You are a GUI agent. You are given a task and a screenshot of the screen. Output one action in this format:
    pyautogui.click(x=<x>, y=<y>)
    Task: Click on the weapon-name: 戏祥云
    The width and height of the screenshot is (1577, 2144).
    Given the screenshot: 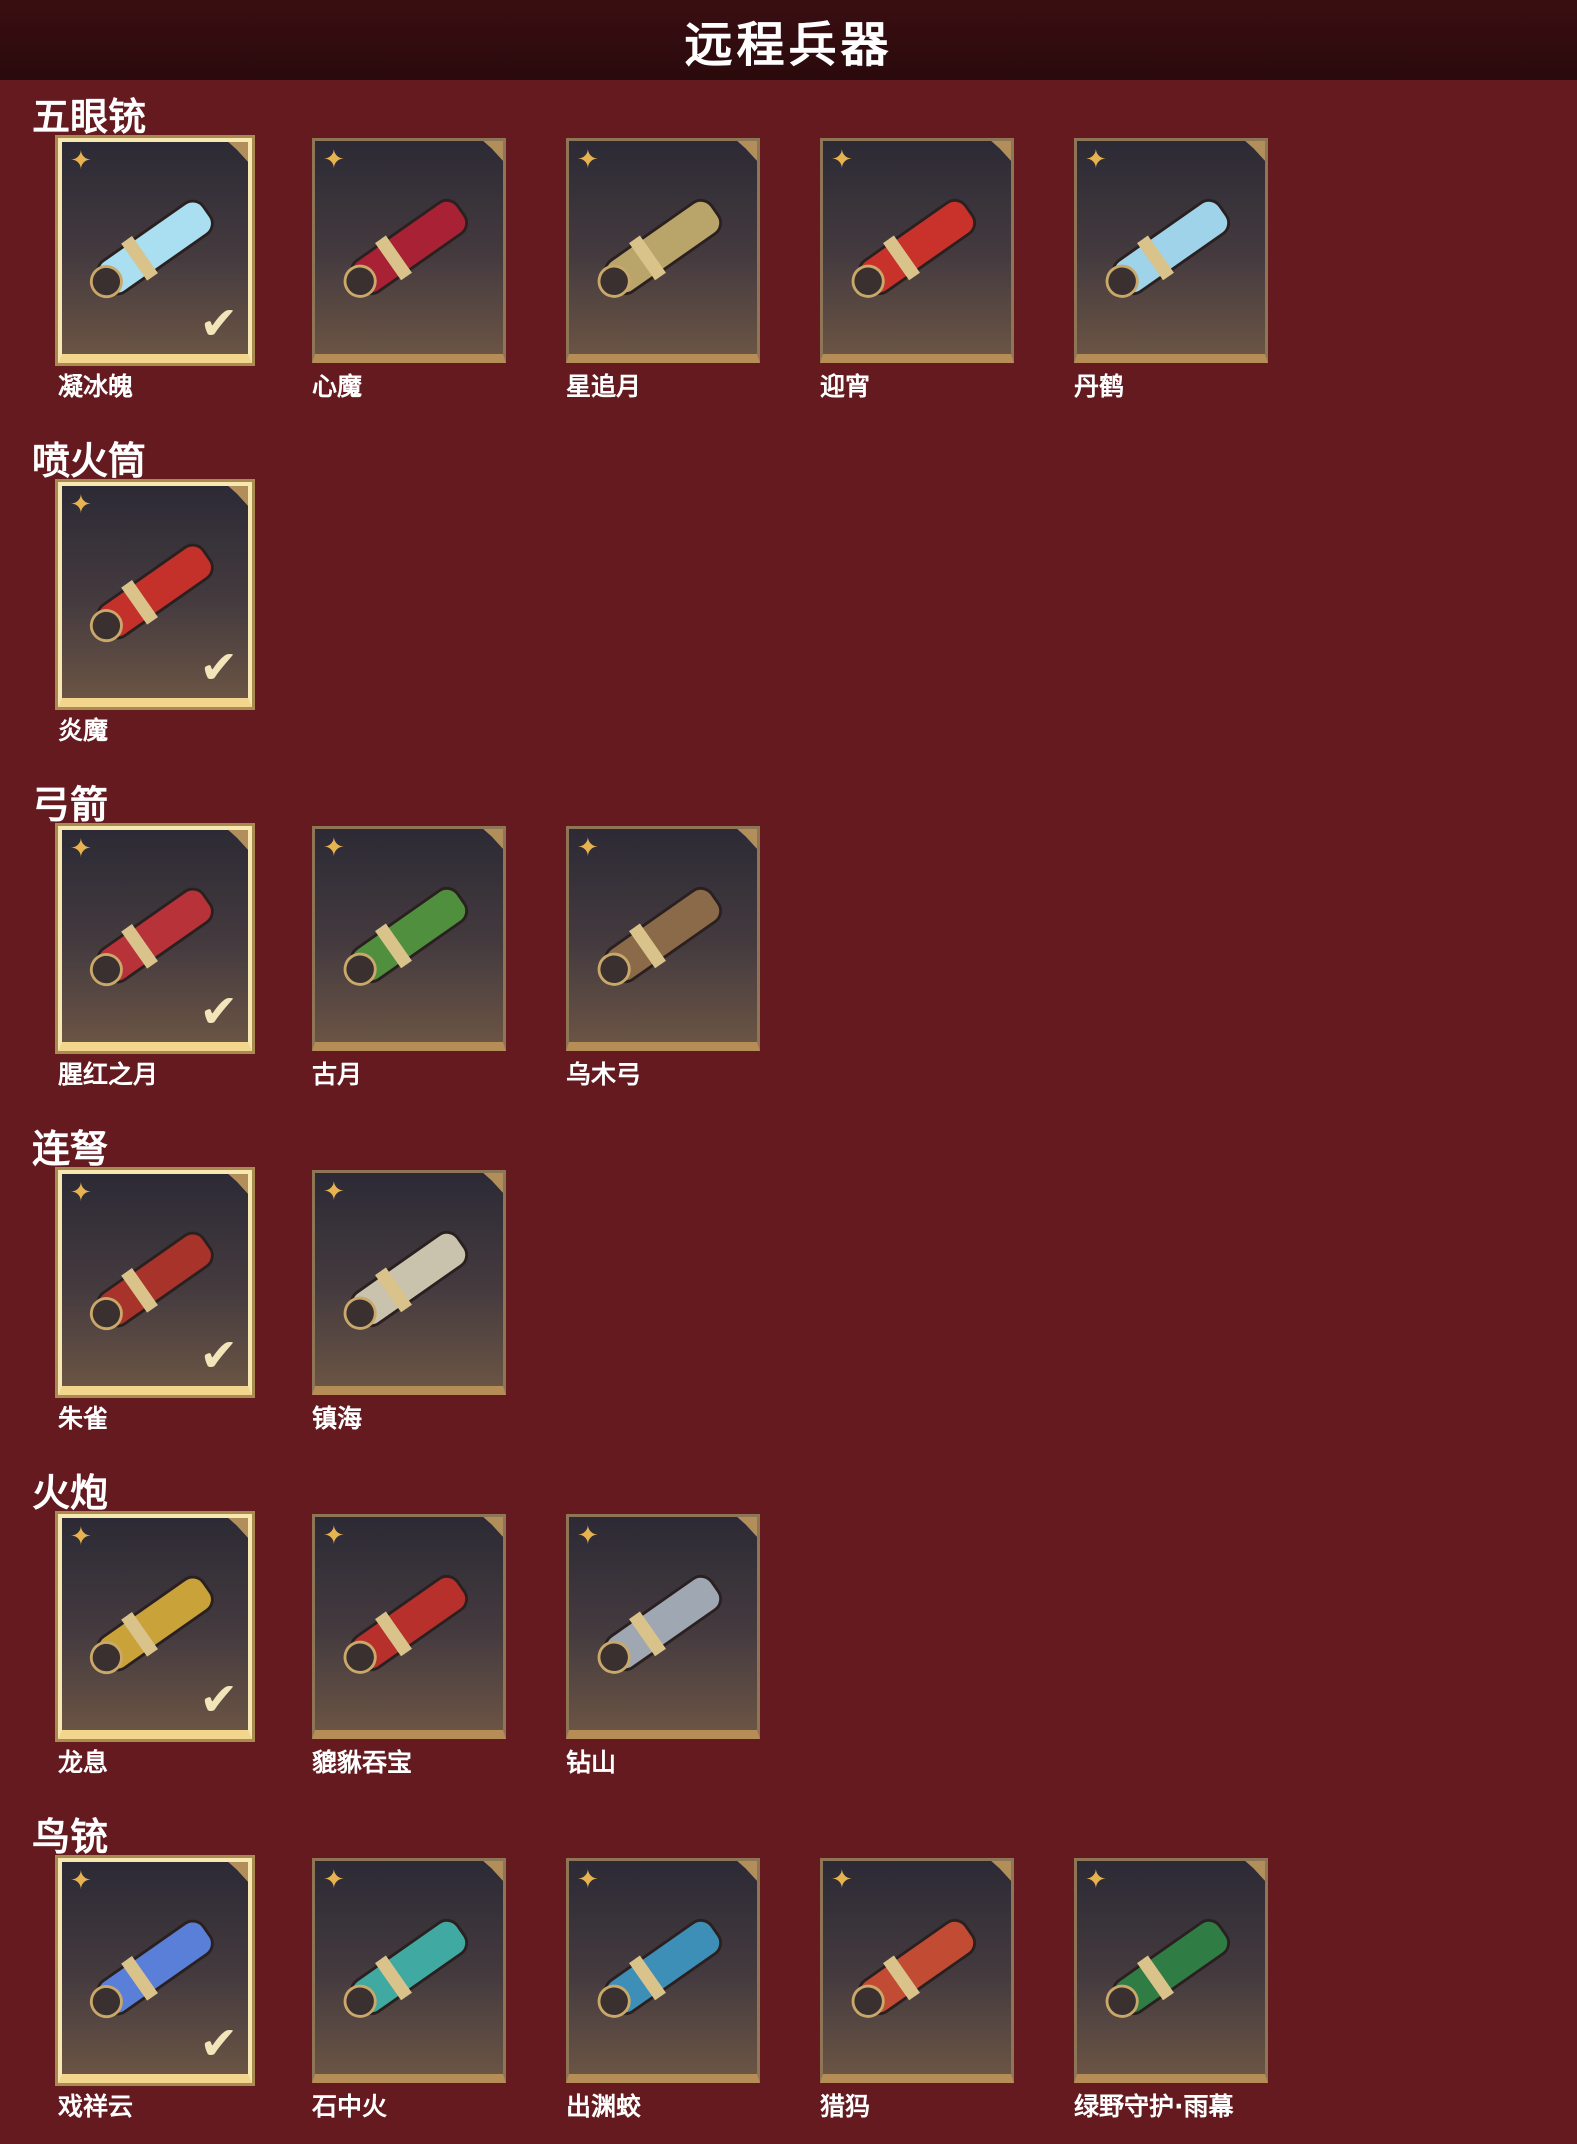 What is the action you would take?
    pyautogui.click(x=96, y=2106)
    